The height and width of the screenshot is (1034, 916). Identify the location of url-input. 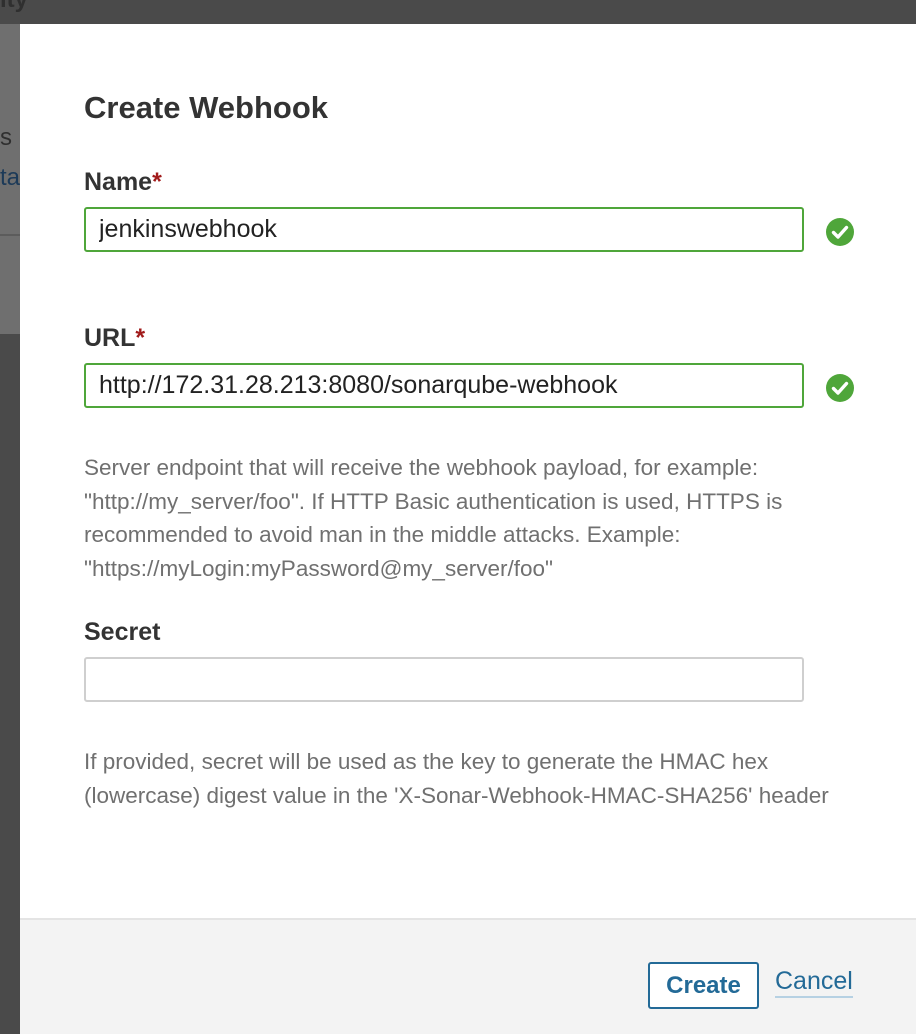
(444, 385).